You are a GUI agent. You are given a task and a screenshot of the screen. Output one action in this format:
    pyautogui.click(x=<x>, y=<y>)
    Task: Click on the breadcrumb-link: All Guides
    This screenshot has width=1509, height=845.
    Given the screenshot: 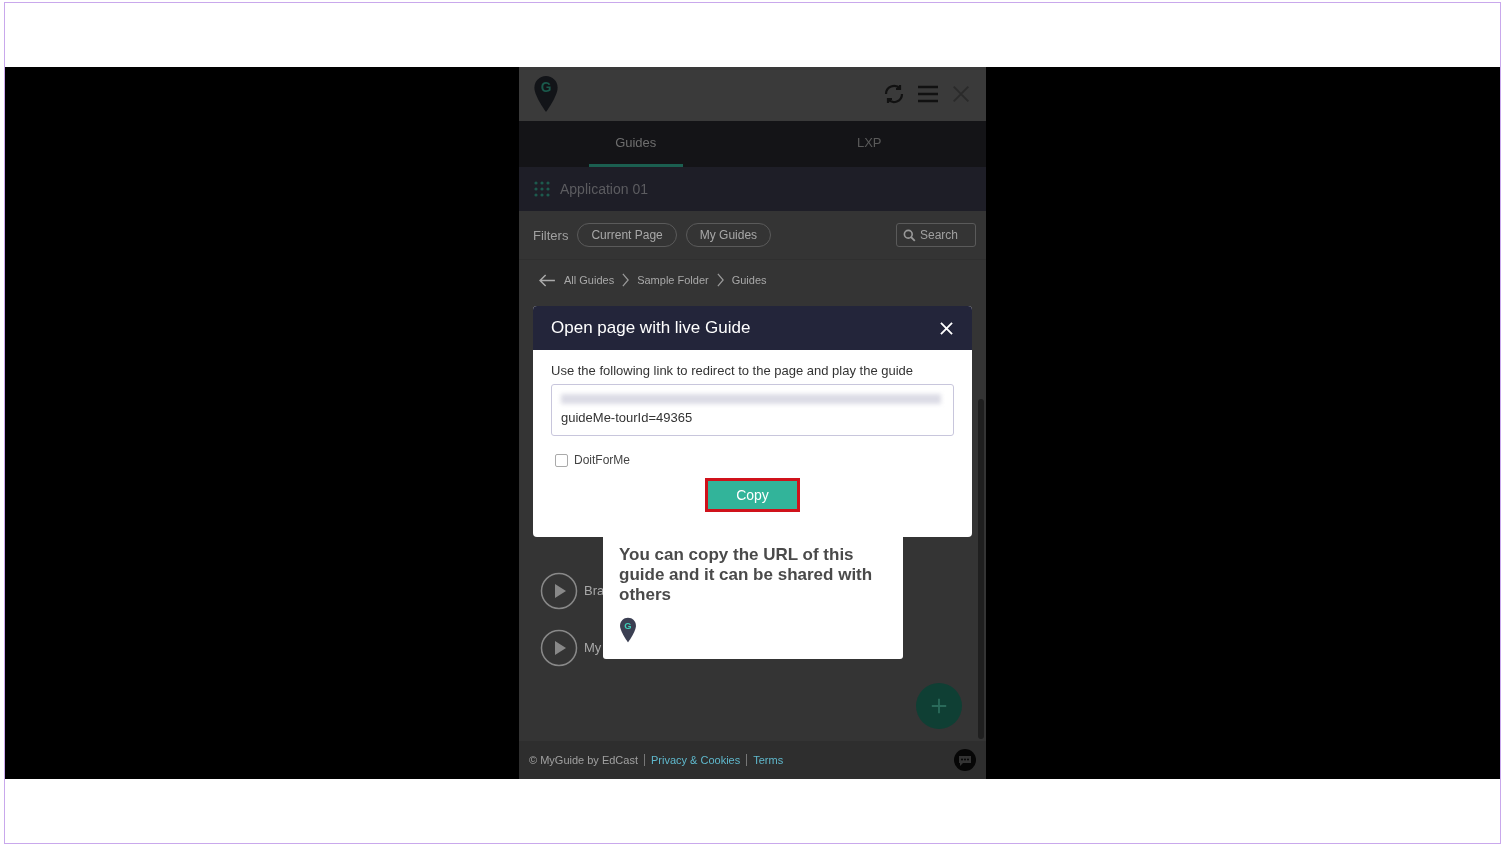 What is the action you would take?
    pyautogui.click(x=589, y=280)
    